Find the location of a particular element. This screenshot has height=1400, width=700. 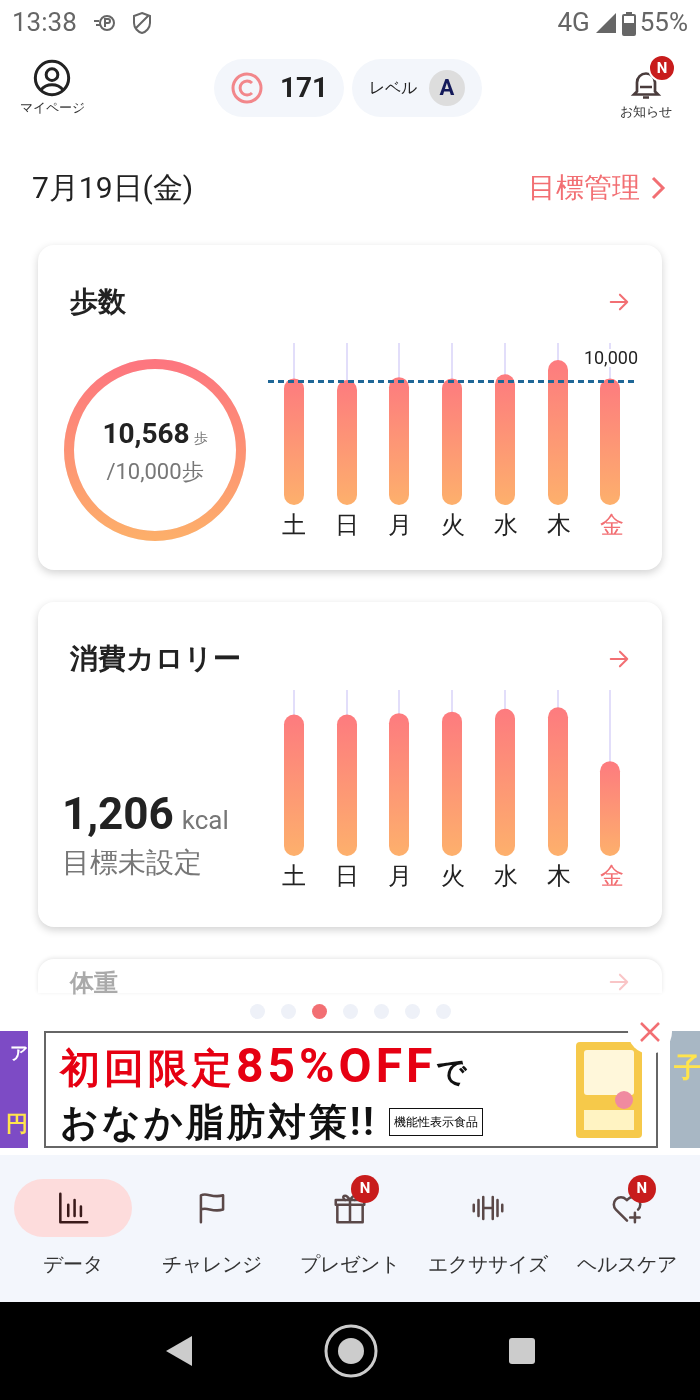

ad-tag: 機能性表示食品 is located at coordinates (435, 1121).